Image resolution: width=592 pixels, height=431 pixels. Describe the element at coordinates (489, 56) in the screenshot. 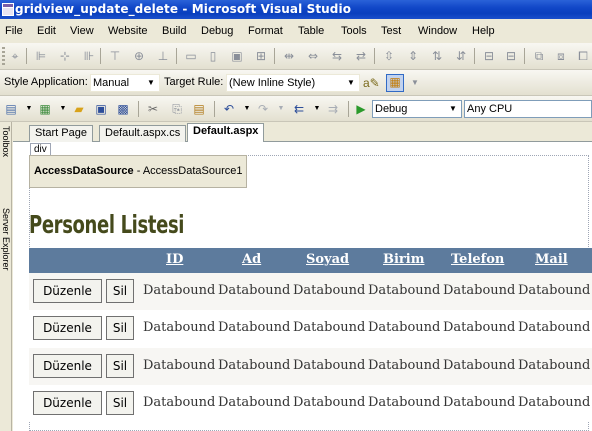

I see `center-horizontally-icon: ⊟` at that location.